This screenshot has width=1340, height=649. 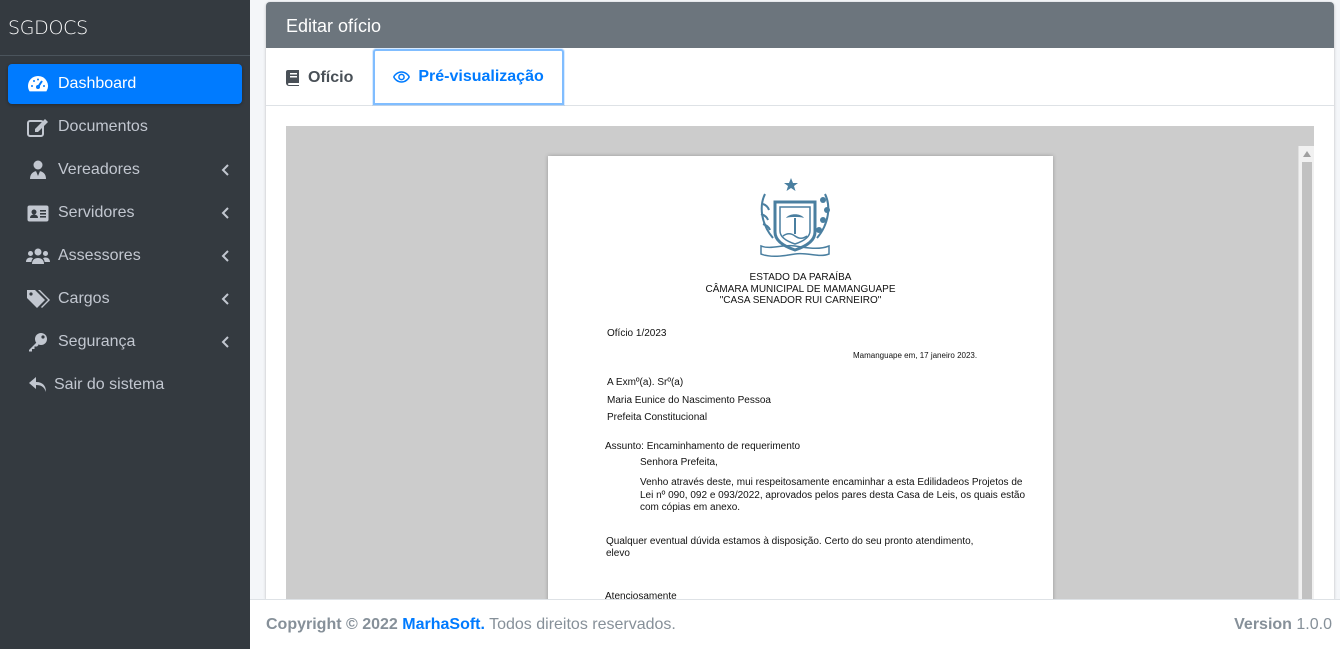 I want to click on sidebar-item-label: Vereadores, so click(x=99, y=169).